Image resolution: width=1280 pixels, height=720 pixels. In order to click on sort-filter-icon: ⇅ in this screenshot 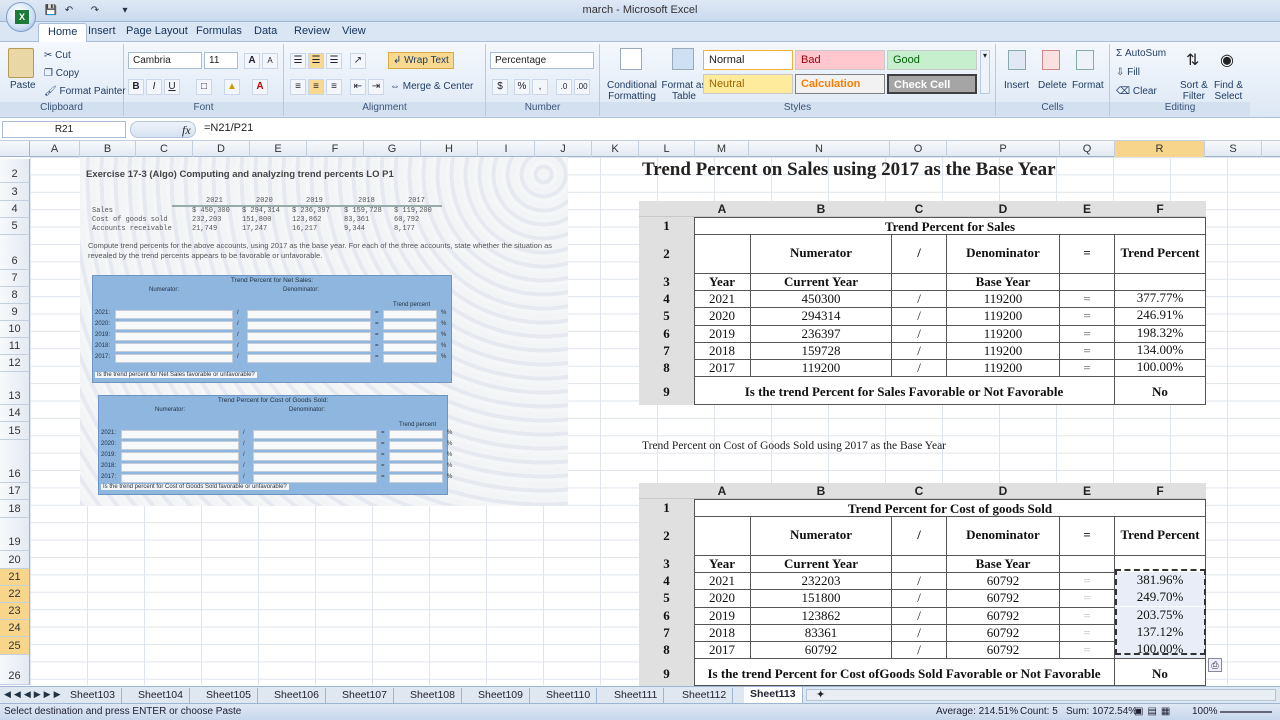, I will do `click(1192, 60)`.